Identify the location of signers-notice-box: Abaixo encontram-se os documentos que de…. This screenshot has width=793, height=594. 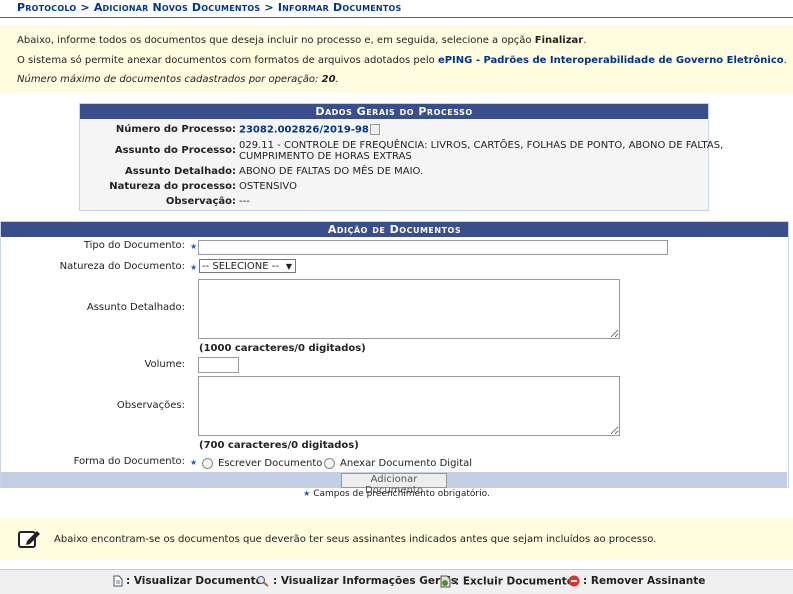
(396, 539).